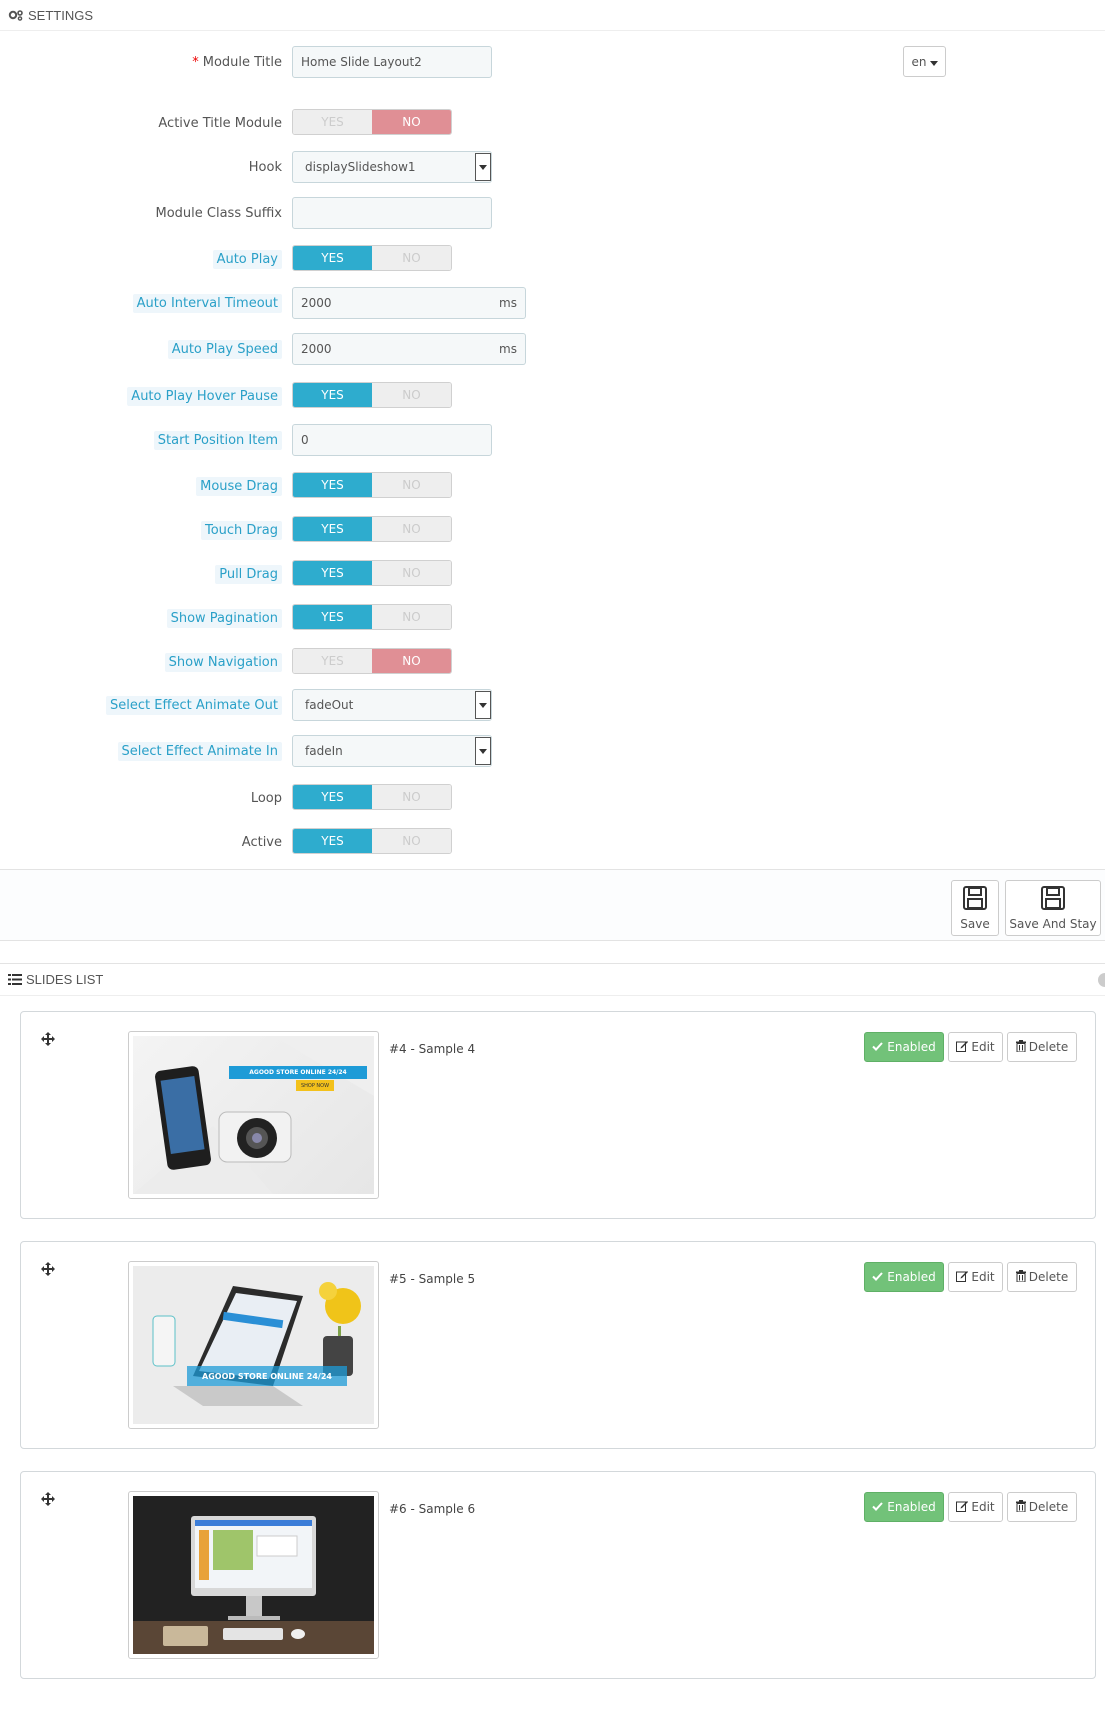  Describe the element at coordinates (392, 62) in the screenshot. I see `module-title-input: Home Slide Layout2` at that location.